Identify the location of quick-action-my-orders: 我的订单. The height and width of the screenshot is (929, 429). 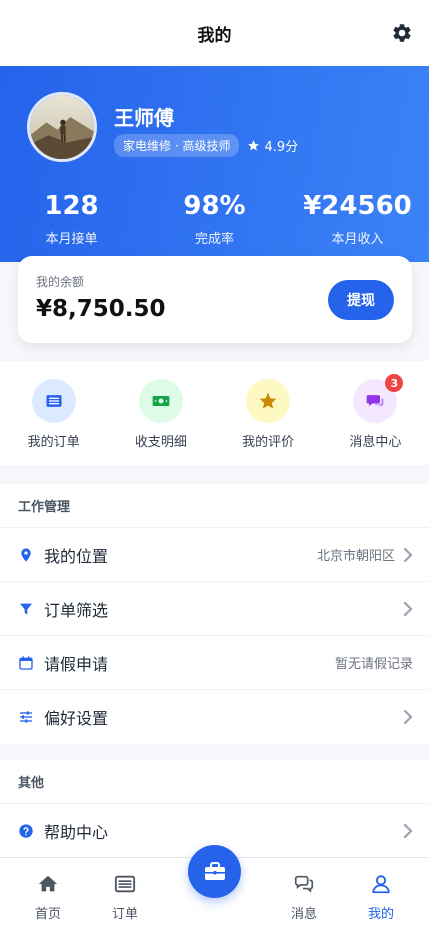
(53, 413).